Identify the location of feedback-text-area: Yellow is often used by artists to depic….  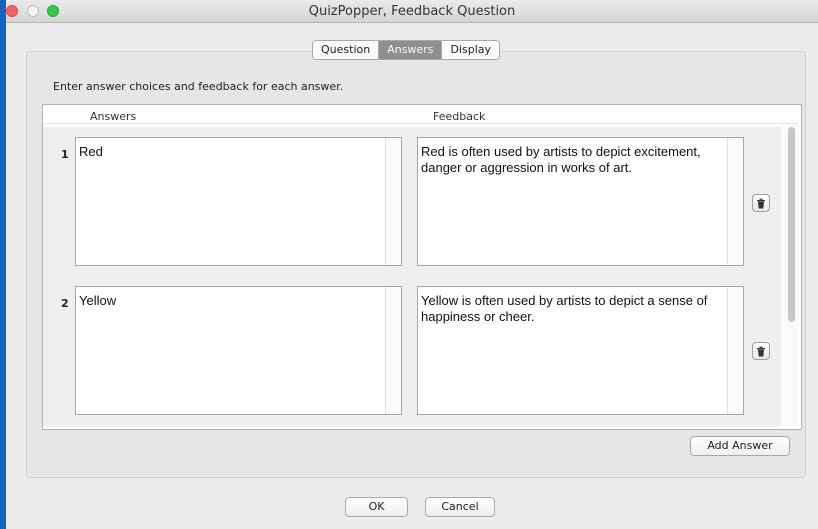
(580, 350).